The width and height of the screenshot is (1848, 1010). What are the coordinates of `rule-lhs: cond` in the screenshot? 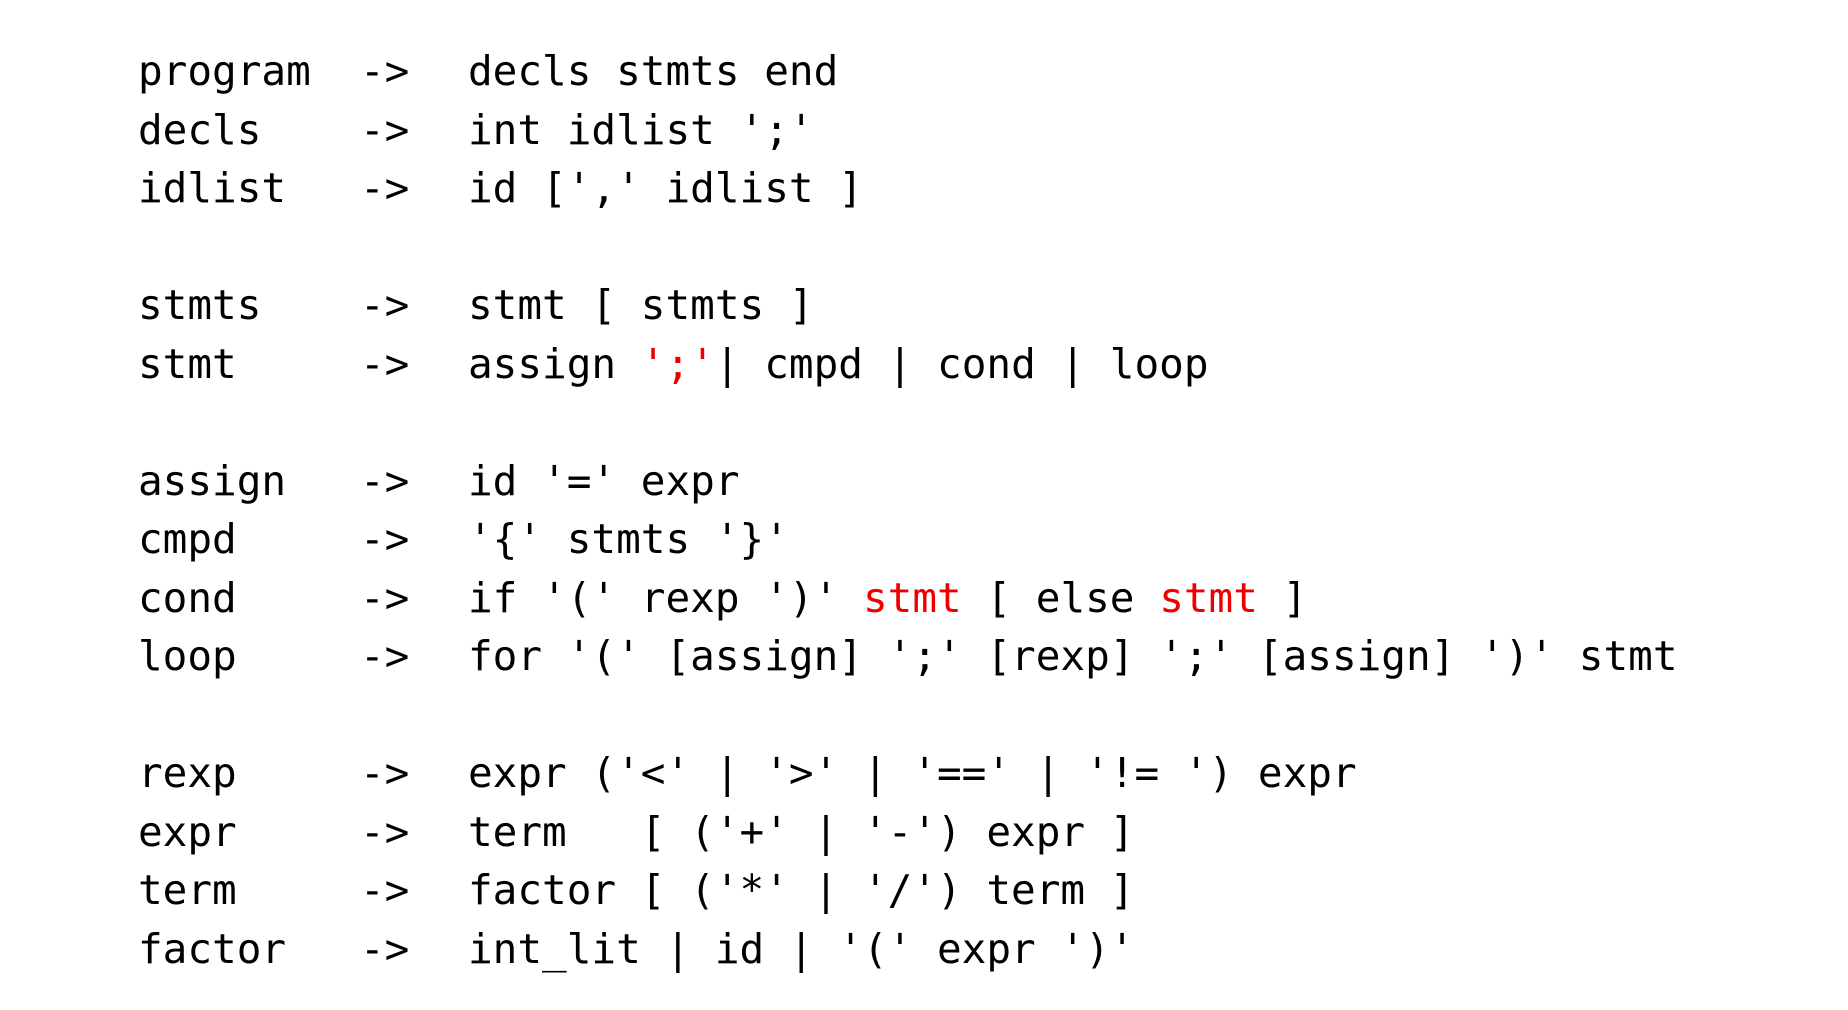 It's located at (187, 597).